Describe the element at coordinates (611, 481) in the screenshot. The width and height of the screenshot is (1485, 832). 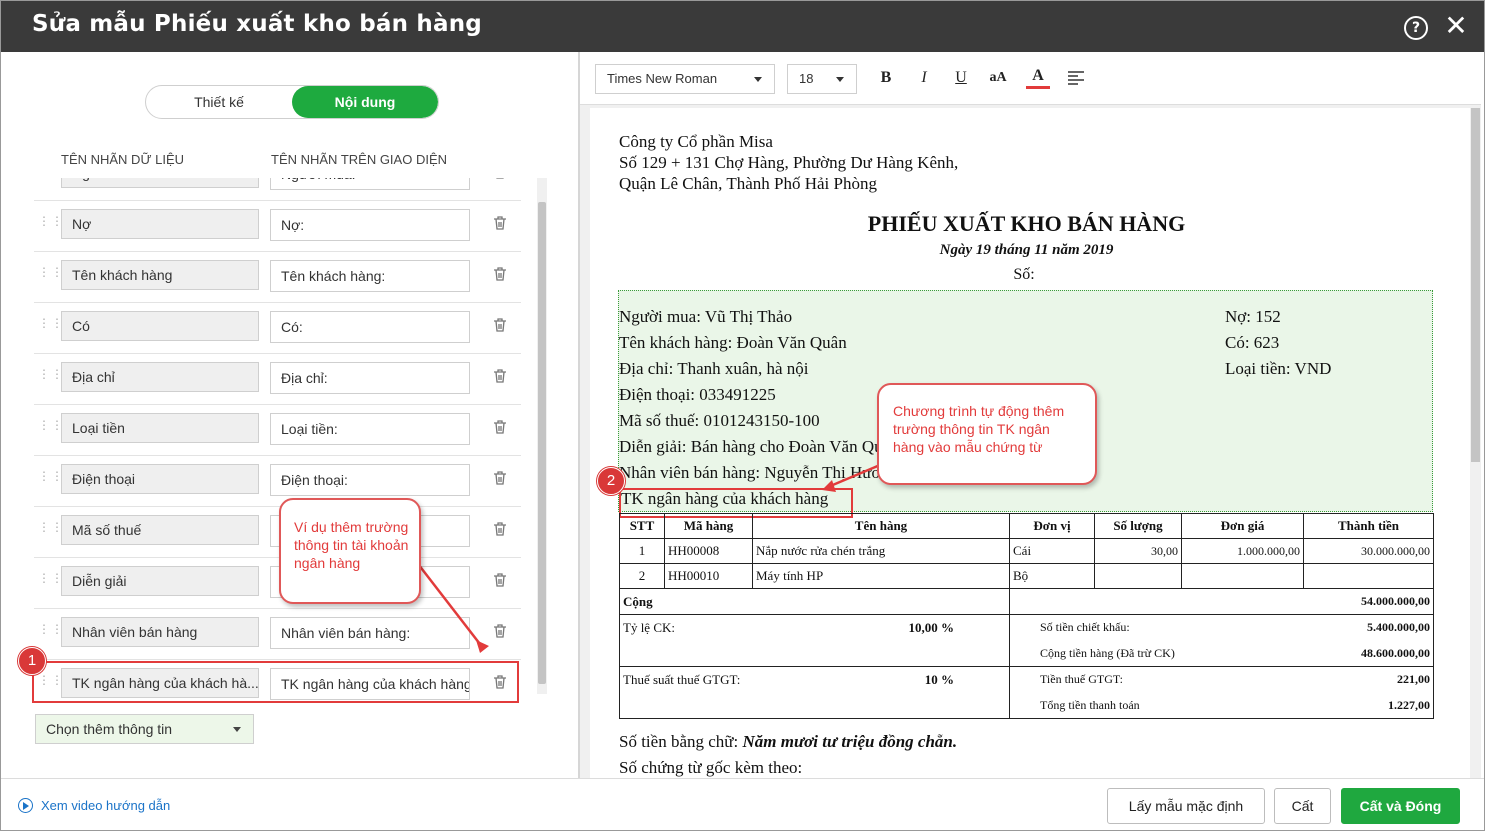
I see `annotation-badge-2: 2` at that location.